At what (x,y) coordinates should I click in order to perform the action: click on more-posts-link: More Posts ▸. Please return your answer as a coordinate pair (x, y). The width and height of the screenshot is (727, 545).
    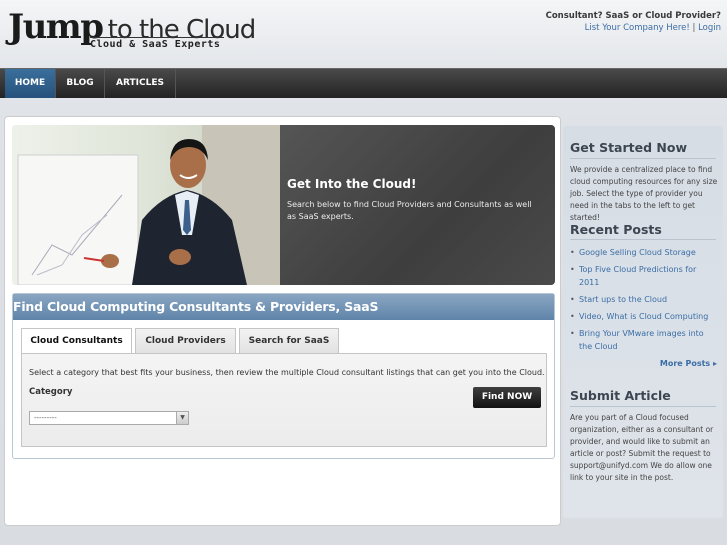
    Looking at the image, I should click on (688, 363).